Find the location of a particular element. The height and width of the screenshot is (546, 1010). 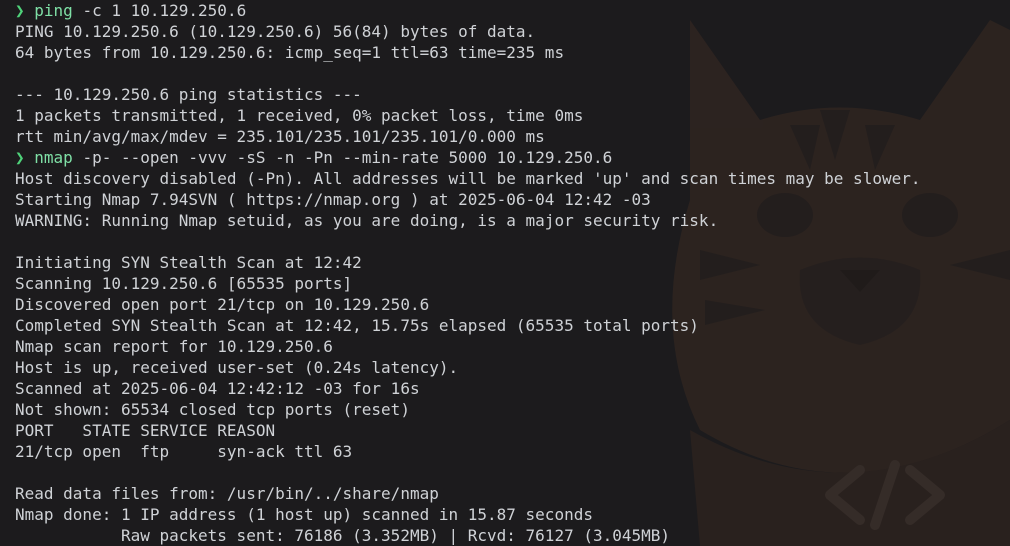

output-line: Initiating SYN Stealth Scan at 12:42 is located at coordinates (188, 262).